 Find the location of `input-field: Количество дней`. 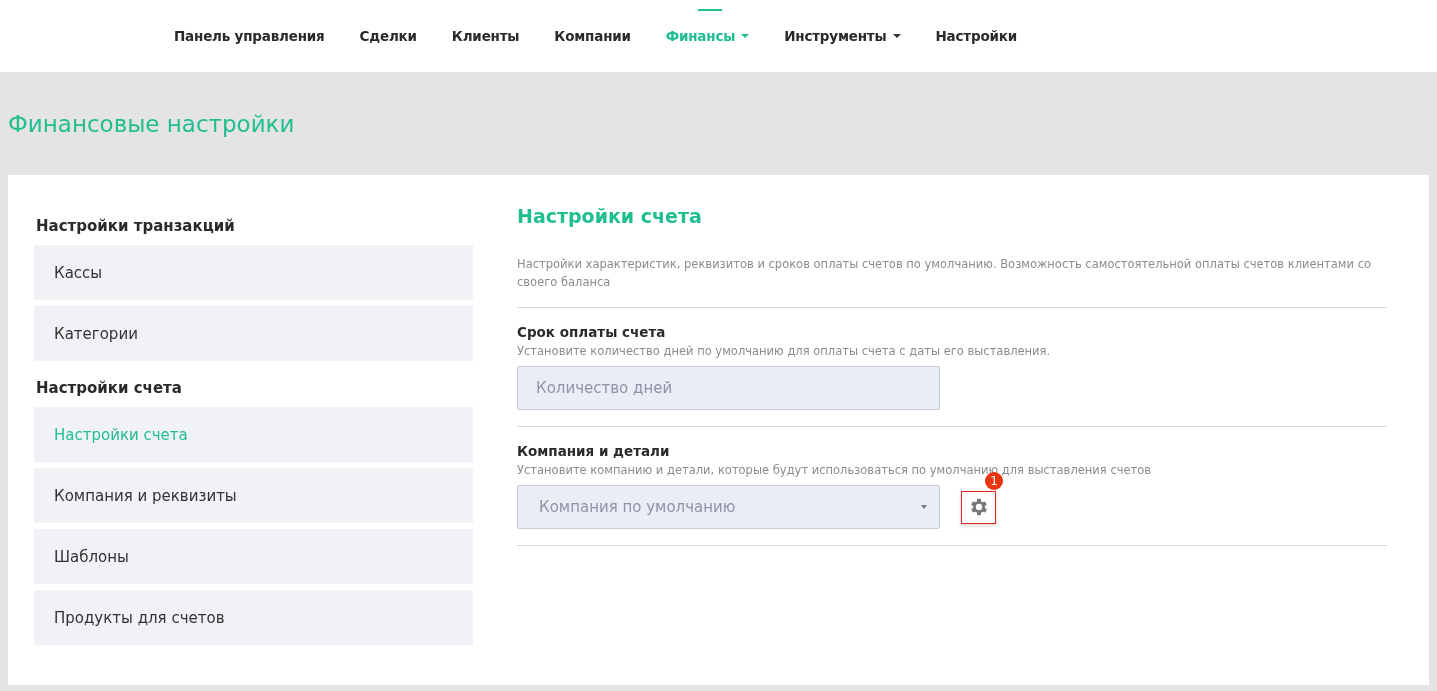

input-field: Количество дней is located at coordinates (728, 388).